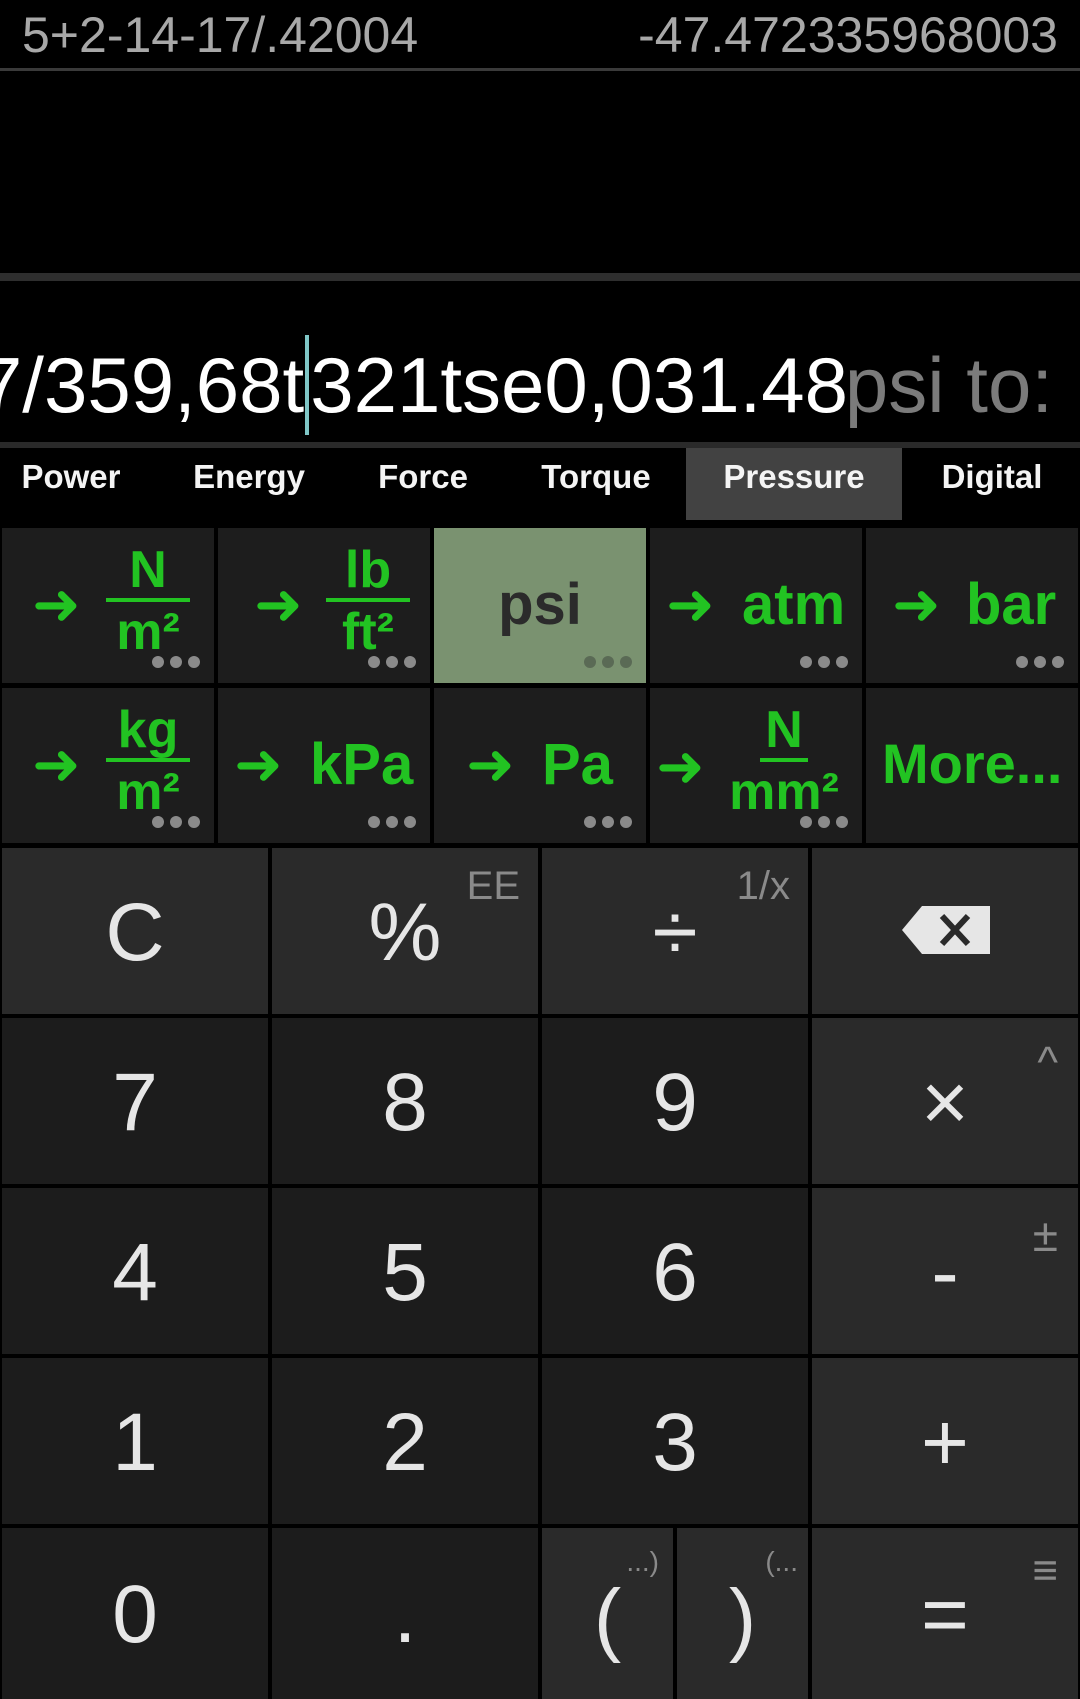  I want to click on key-sublabel: EE, so click(493, 886).